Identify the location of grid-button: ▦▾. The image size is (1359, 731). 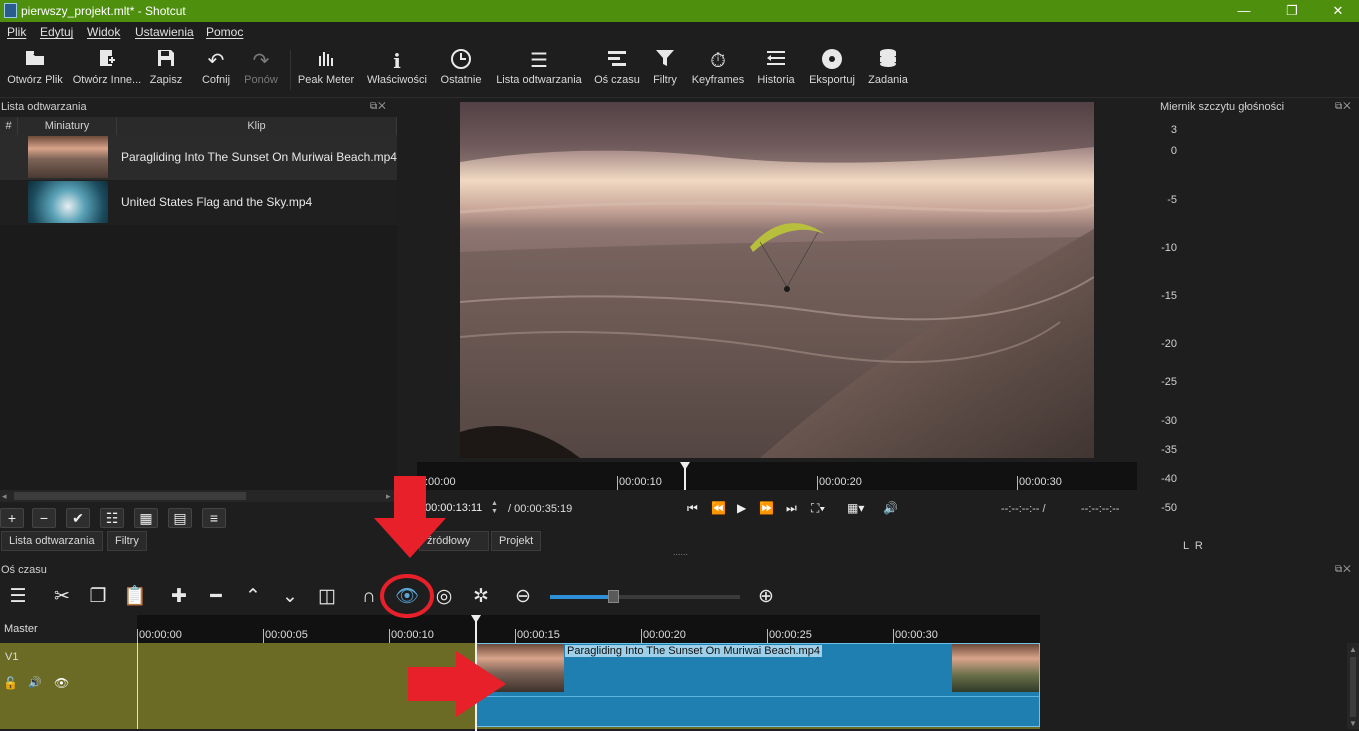
(855, 508).